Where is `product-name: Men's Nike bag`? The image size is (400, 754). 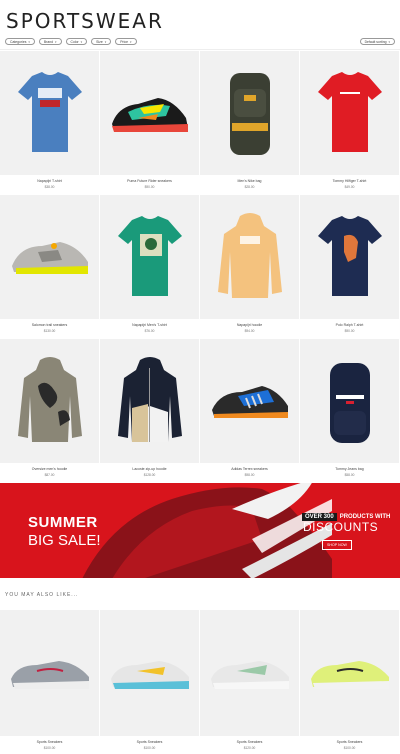 product-name: Men's Nike bag is located at coordinates (249, 181).